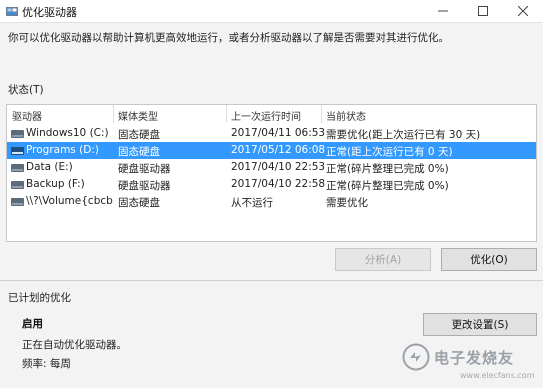 This screenshot has height=388, width=543. Describe the element at coordinates (55, 184) in the screenshot. I see `drive-name: Backup (F:)` at that location.